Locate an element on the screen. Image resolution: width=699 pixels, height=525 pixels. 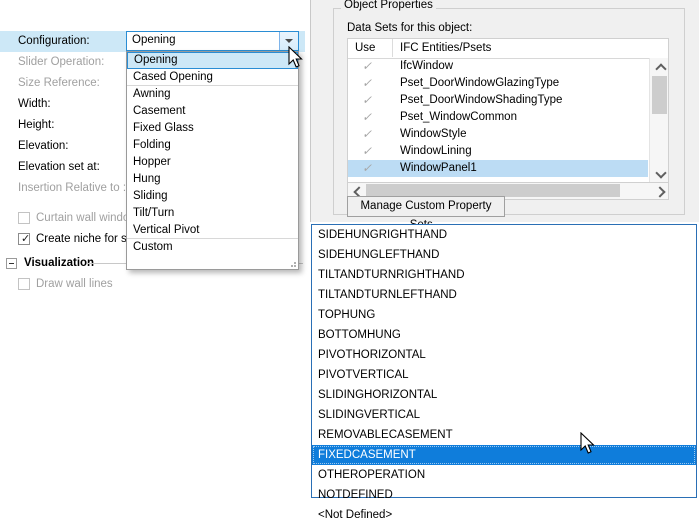
dropdown-item: Cased Opening is located at coordinates (212, 77).